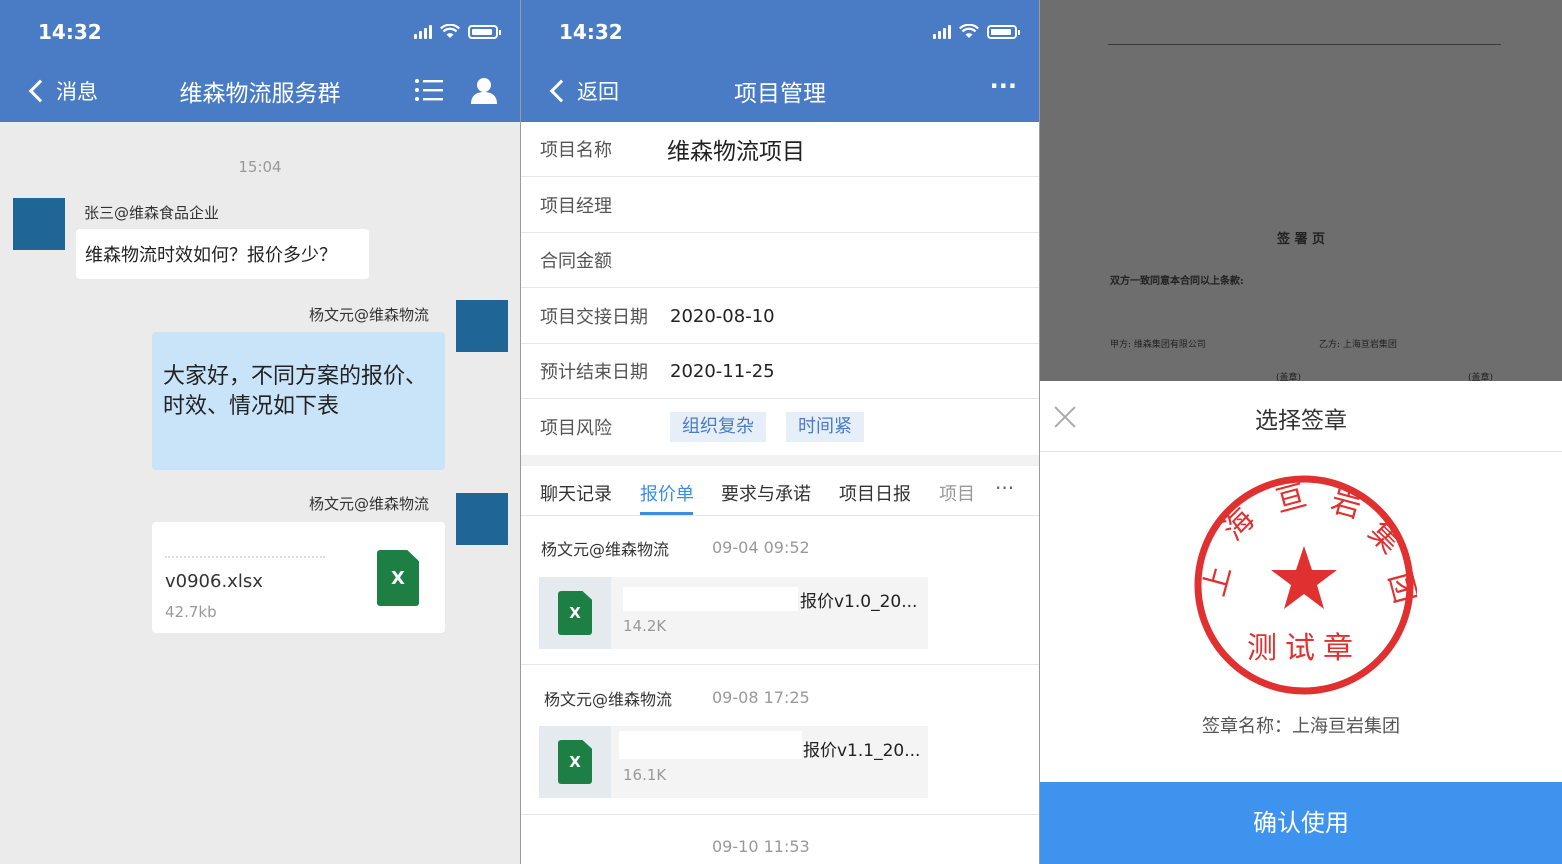 The image size is (1562, 864). What do you see at coordinates (298, 577) in the screenshot?
I see `file-message-card: v0906.xlsx 42.7kb X` at bounding box center [298, 577].